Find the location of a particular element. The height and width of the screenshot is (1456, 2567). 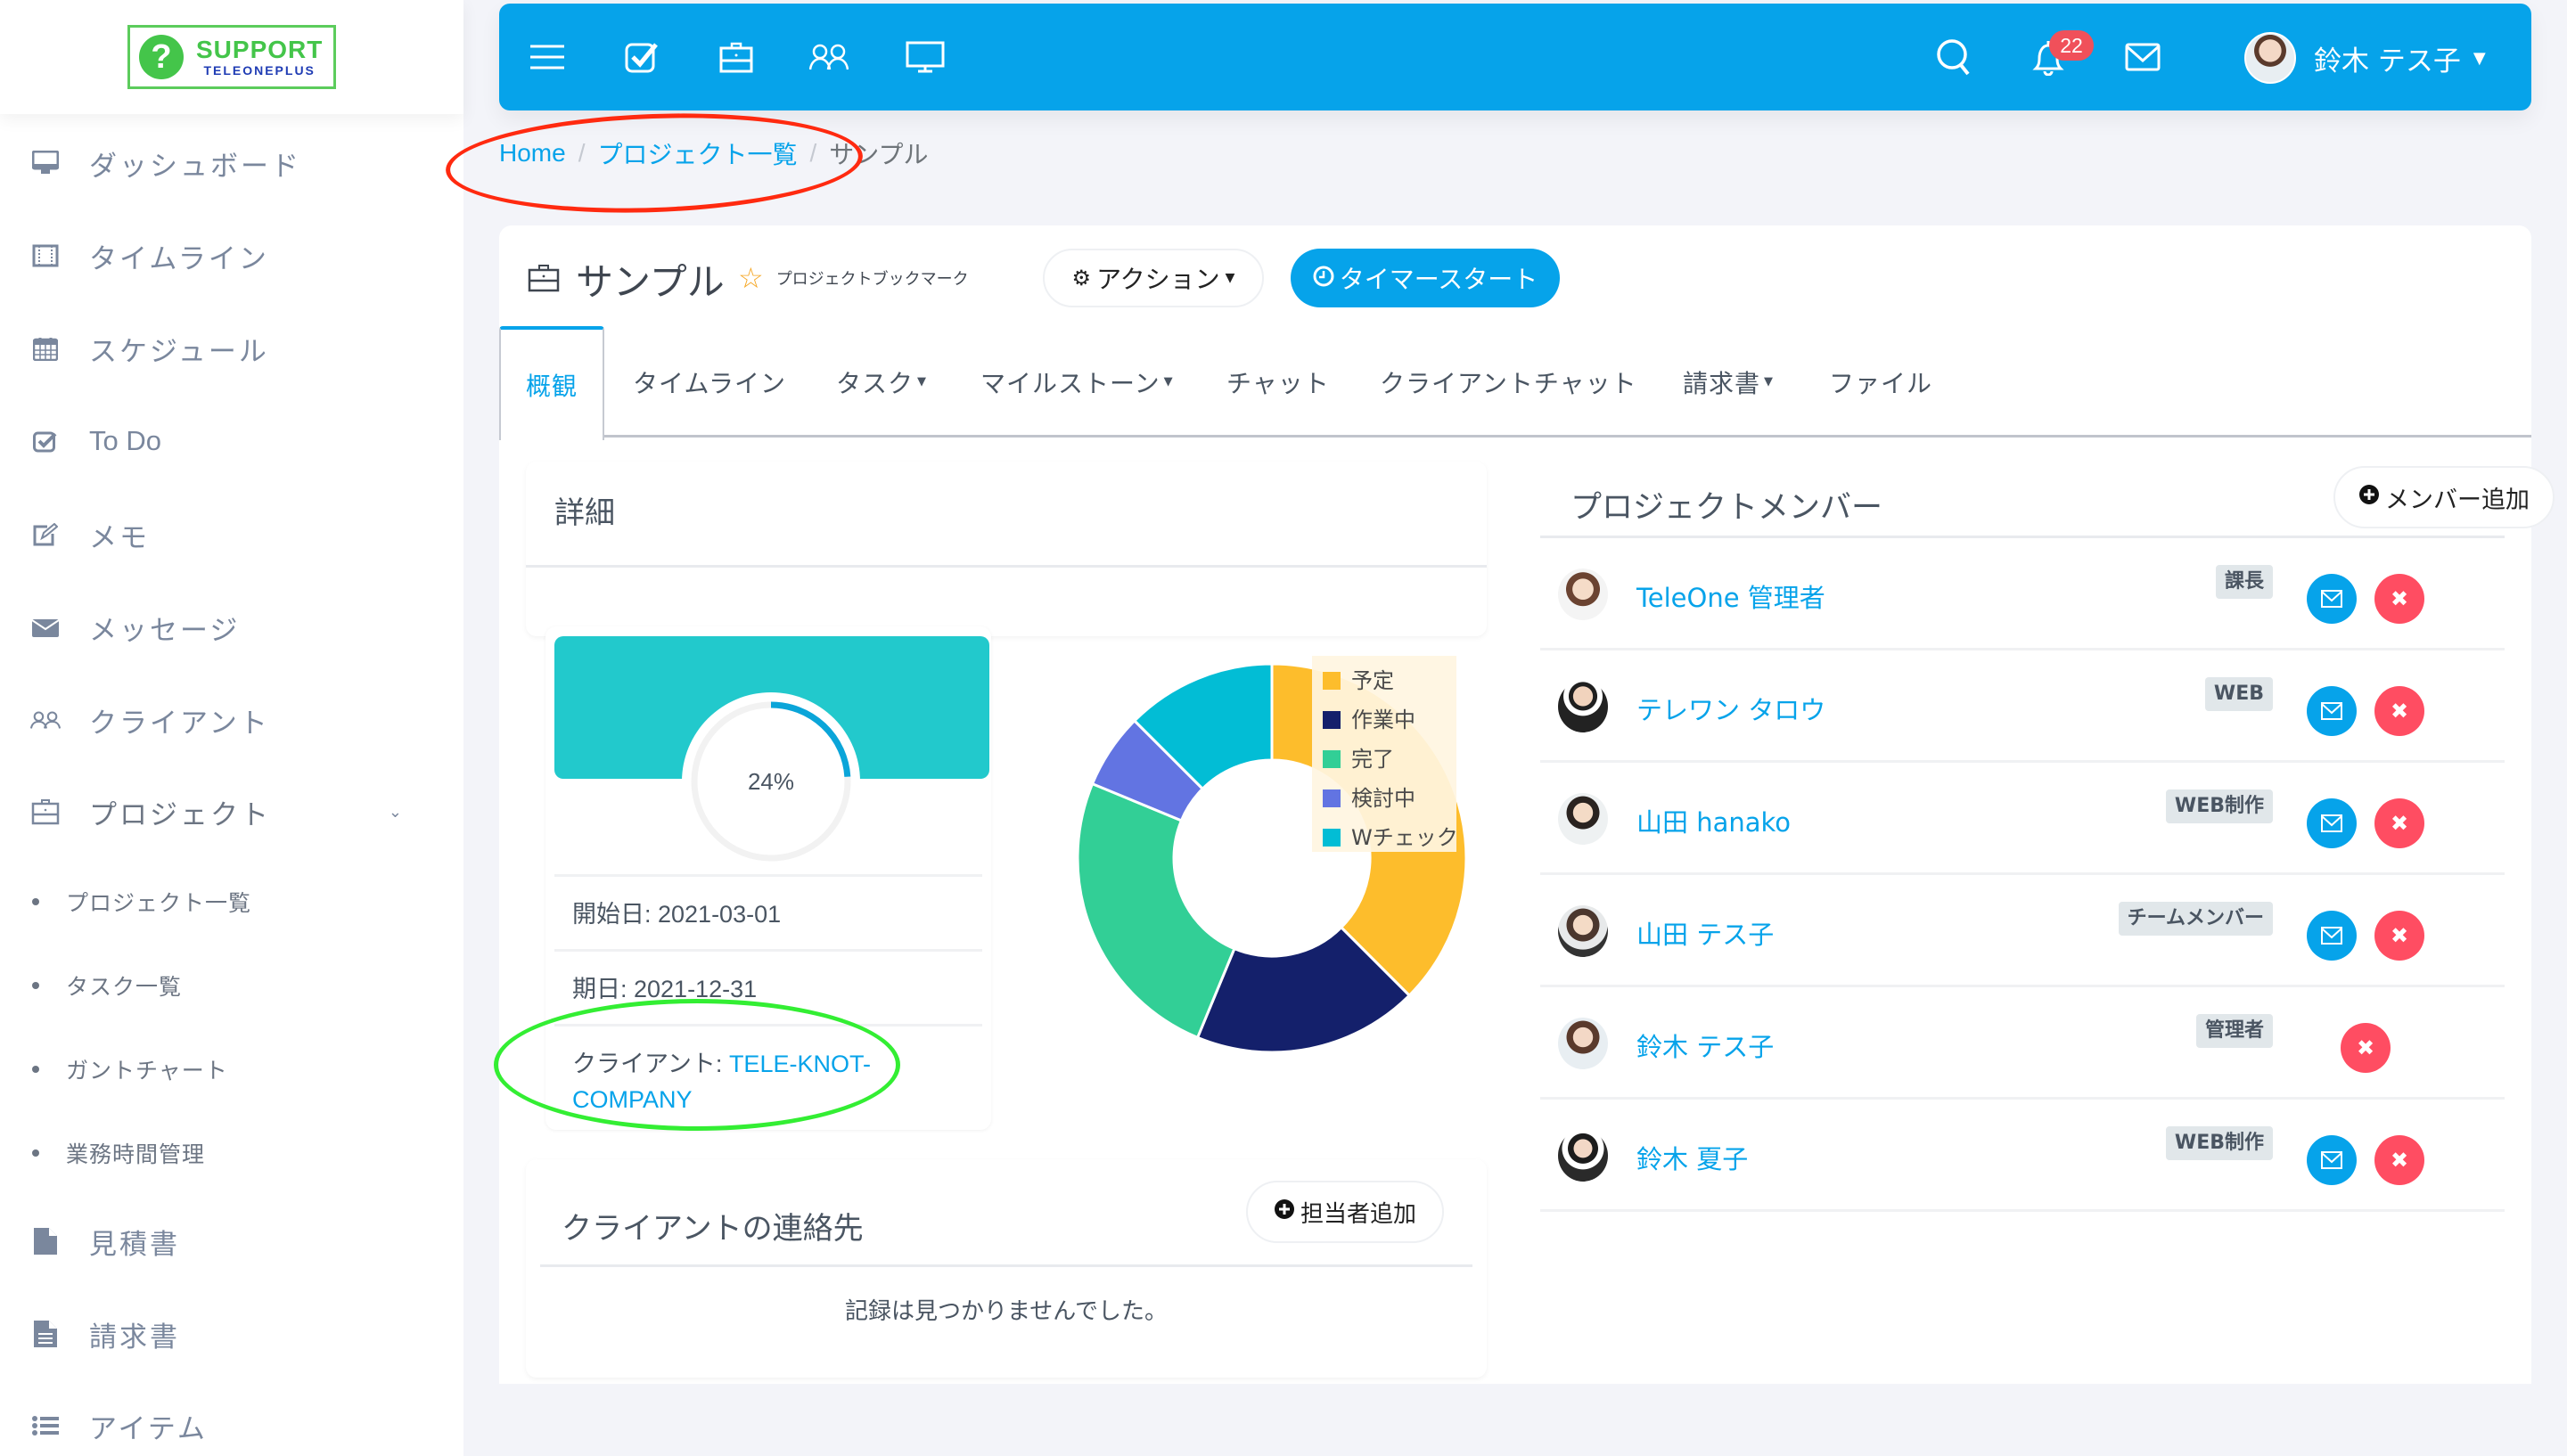

envelope-icon is located at coordinates (2332, 823).